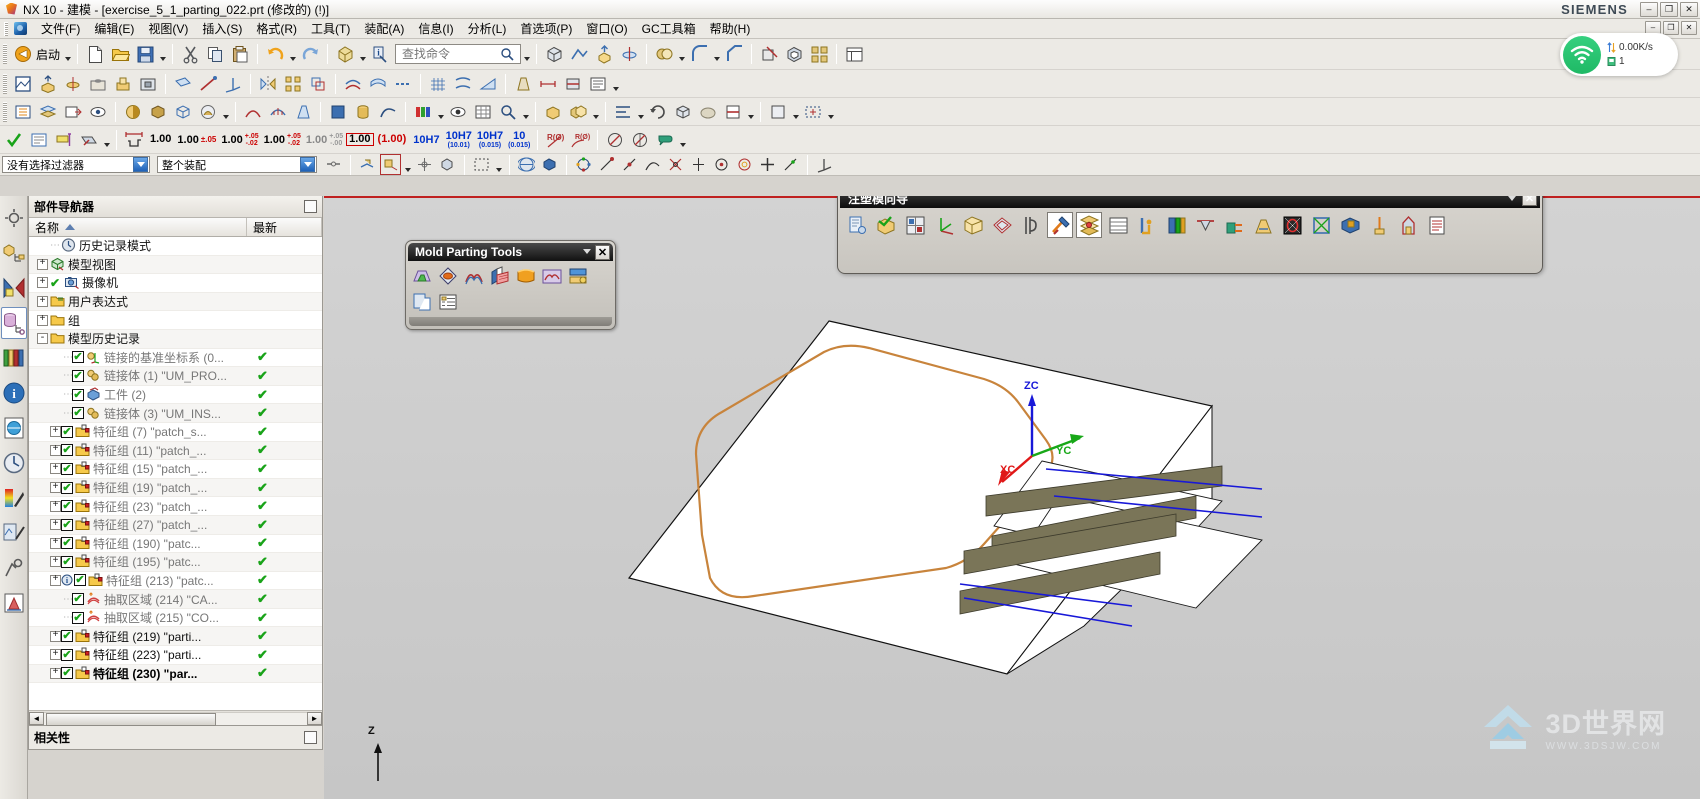 The height and width of the screenshot is (799, 1700). I want to click on studio-render-icon, so click(208, 112).